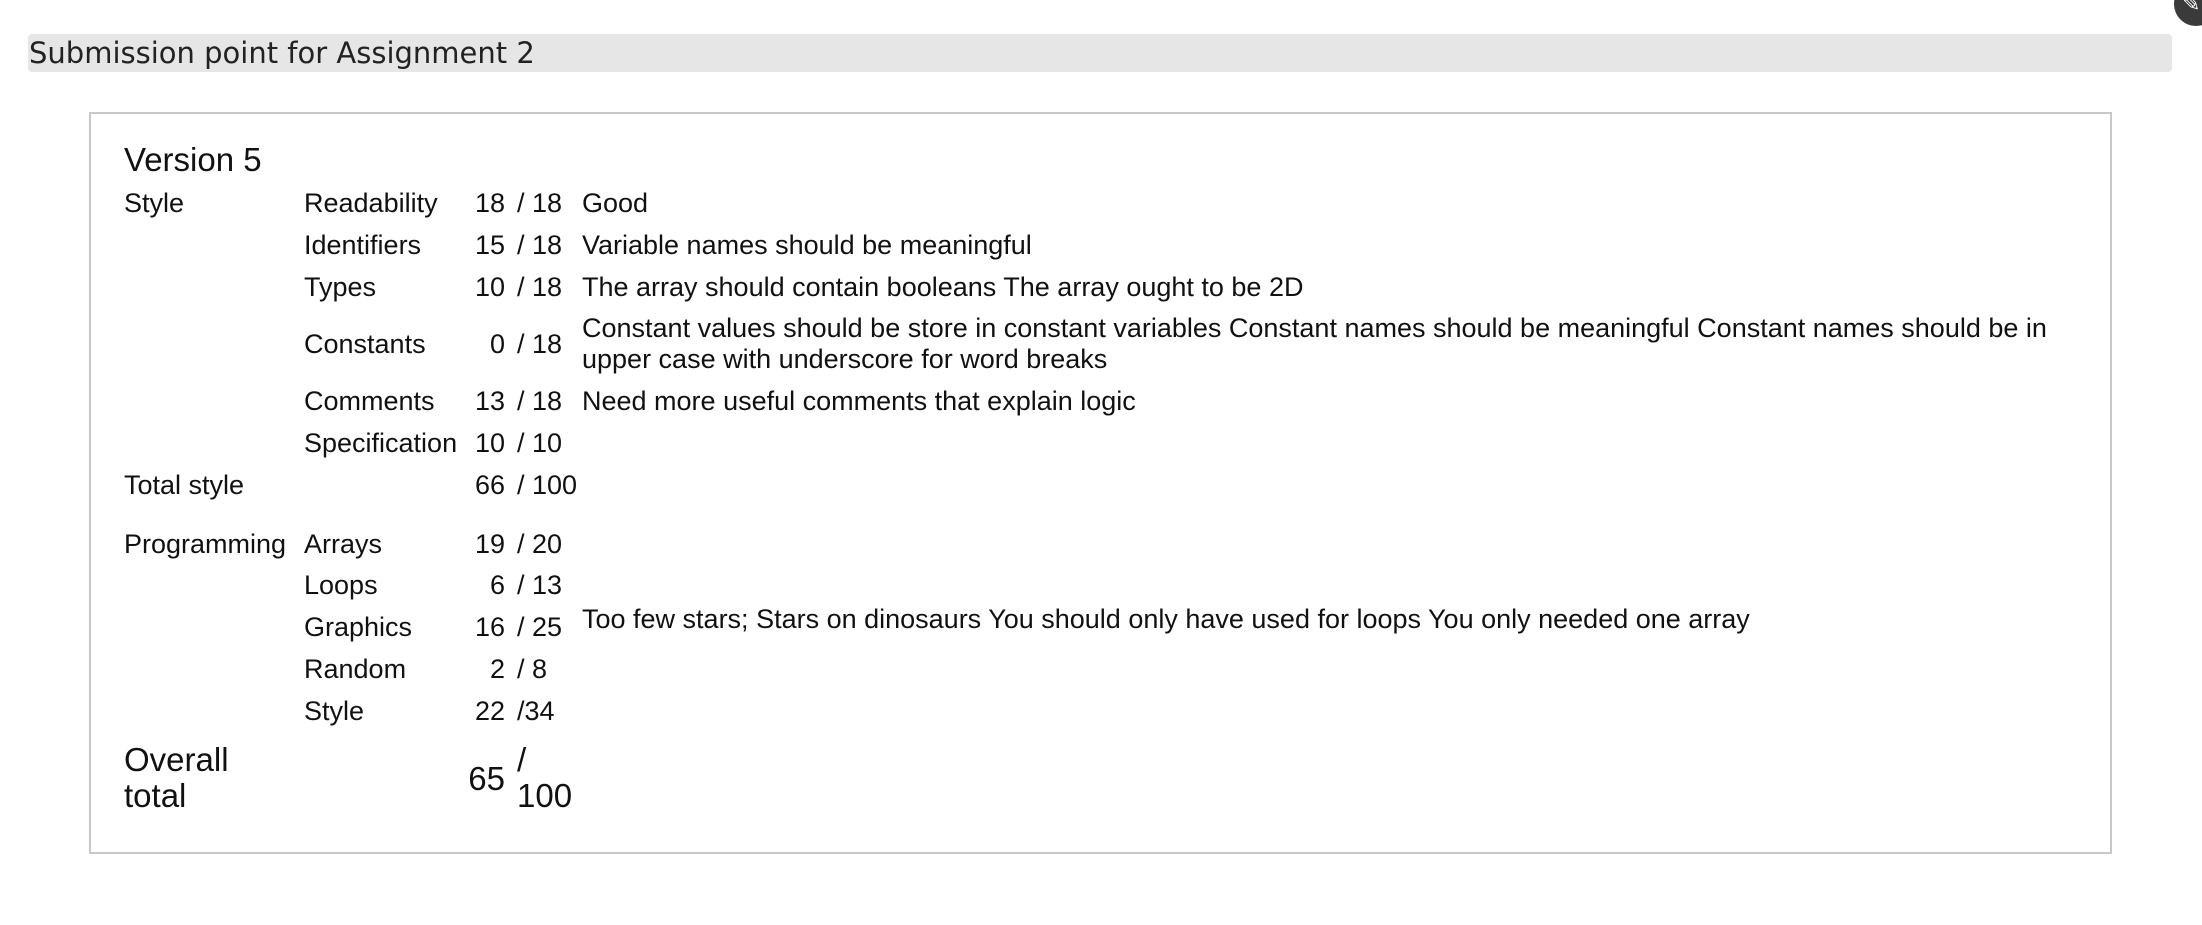  Describe the element at coordinates (282, 53) in the screenshot. I see `page-title: Submission point for Assignment 2` at that location.